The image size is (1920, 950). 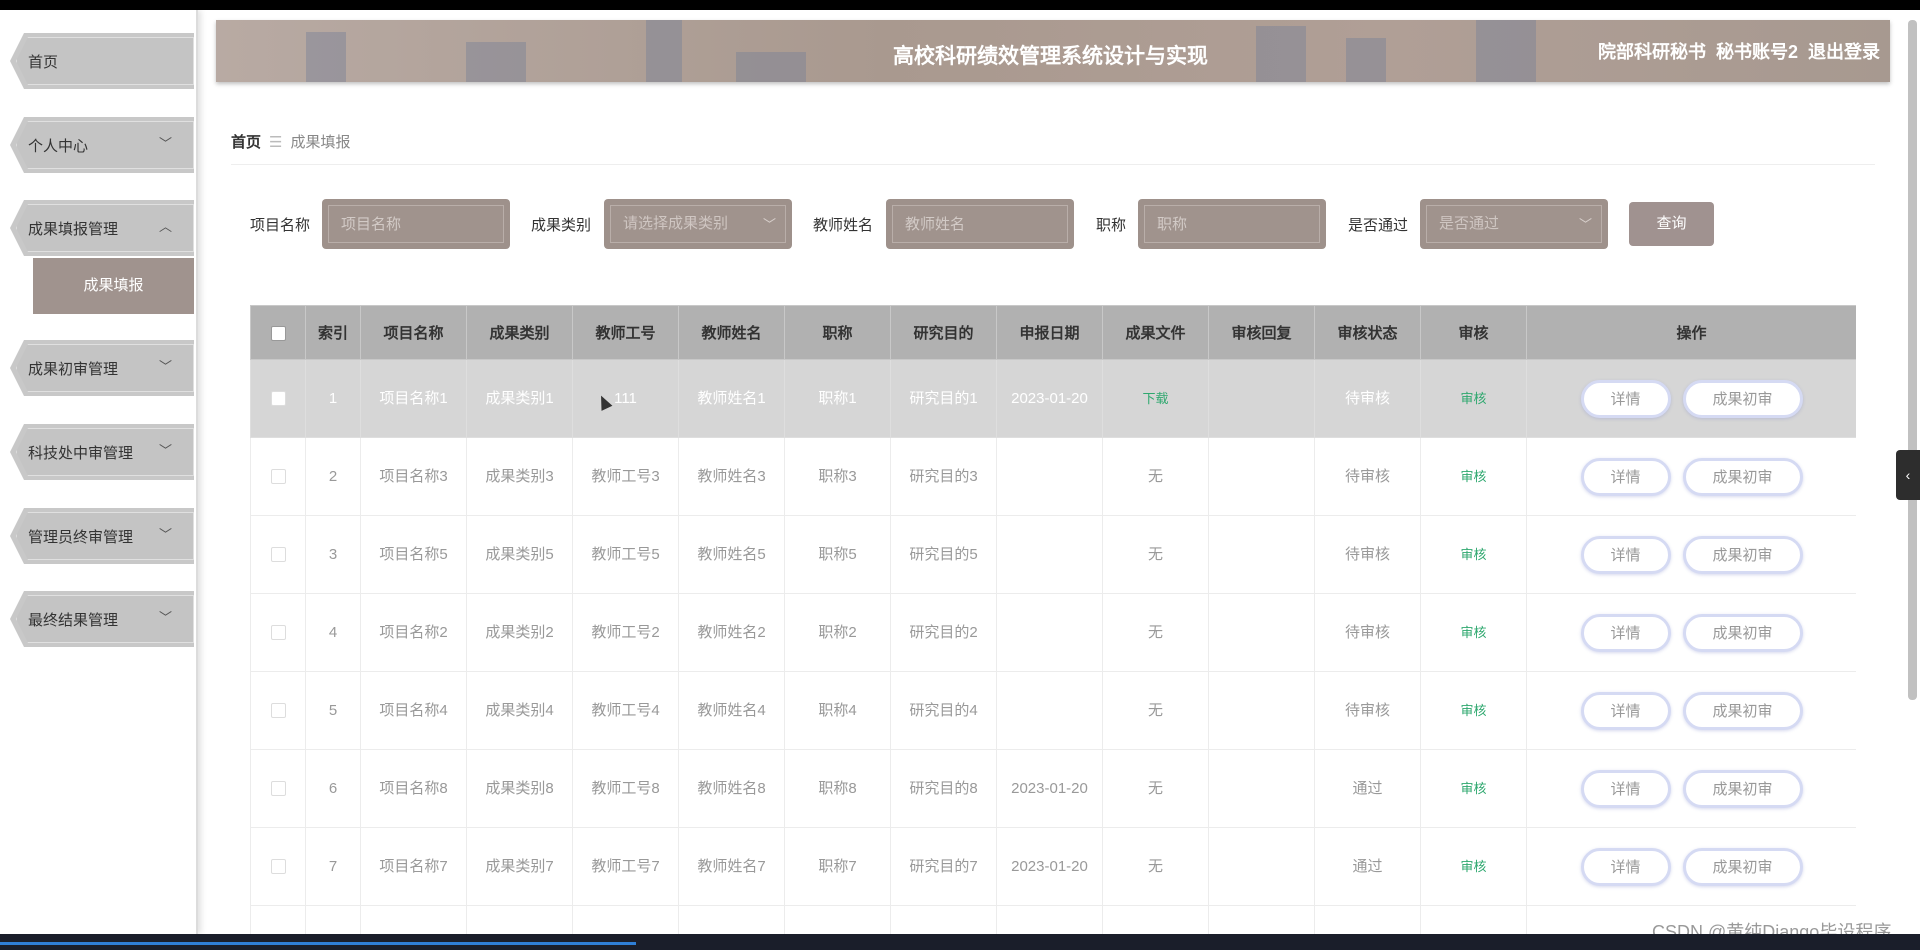 I want to click on cell-teacher: 教师姓名5, so click(x=731, y=554).